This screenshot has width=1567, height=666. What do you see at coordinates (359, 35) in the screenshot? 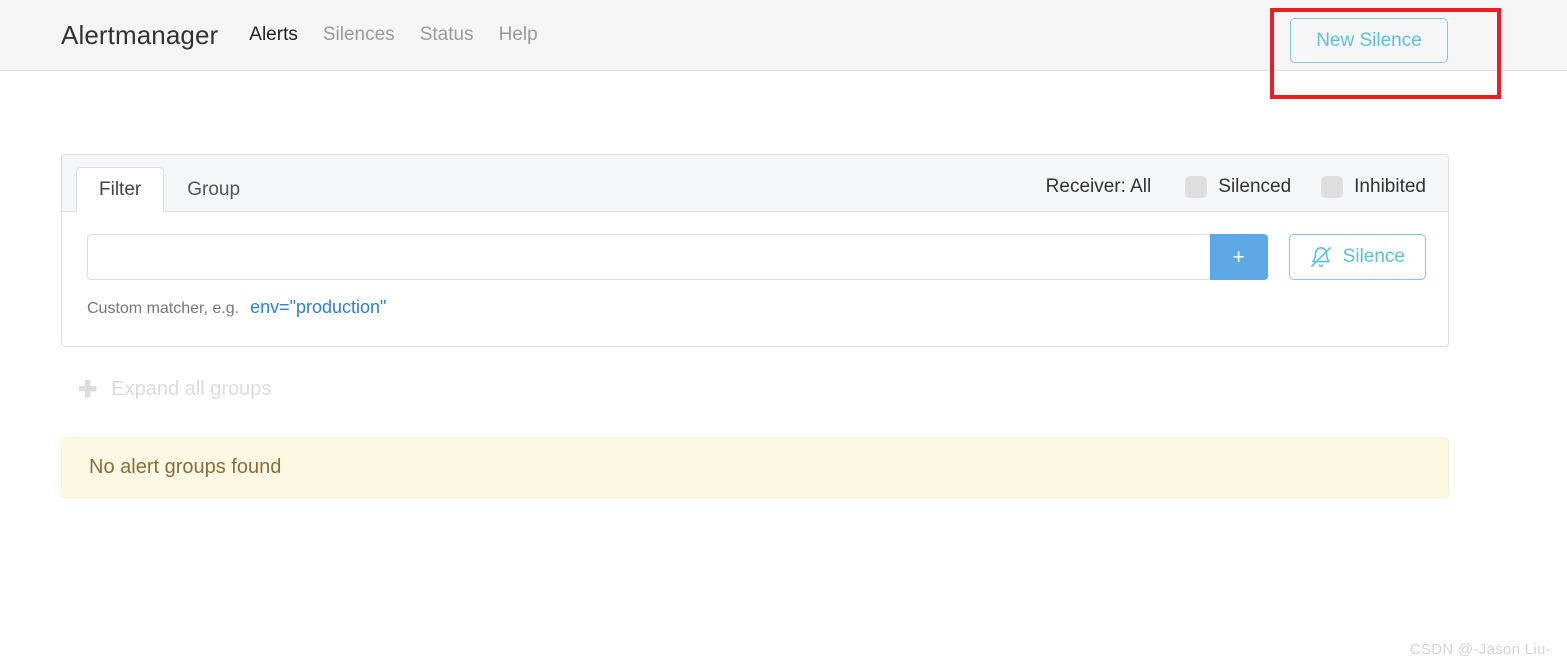
I see `nav-link-silences: Silences` at bounding box center [359, 35].